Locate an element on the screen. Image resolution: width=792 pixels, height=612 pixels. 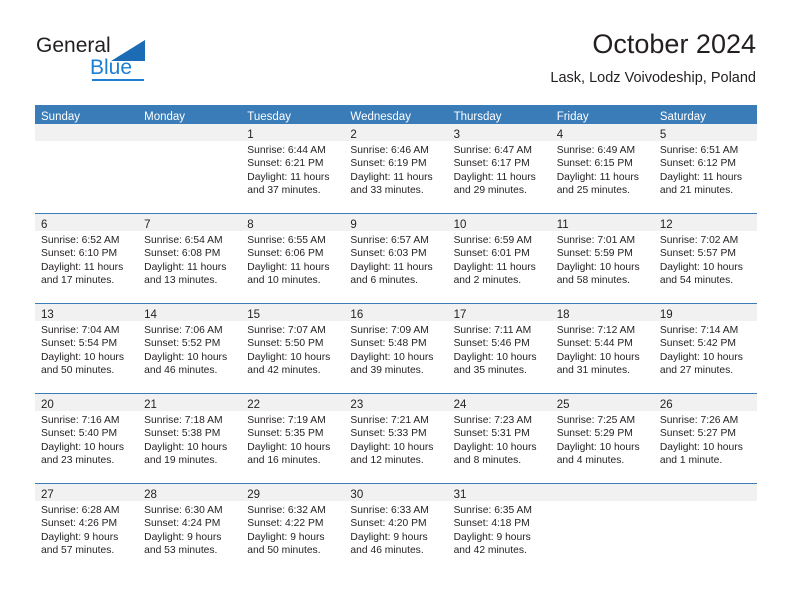
weekday-header-wednesday: Wednesday is located at coordinates (380, 117).